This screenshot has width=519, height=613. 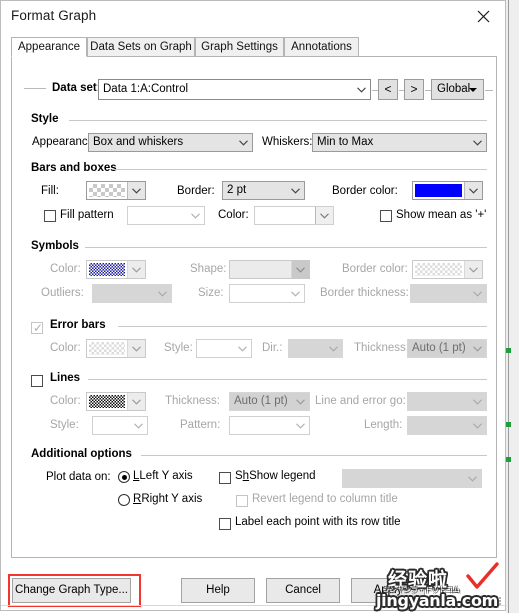 What do you see at coordinates (253, 16) in the screenshot?
I see `dialog-titlebar: Format Graph` at bounding box center [253, 16].